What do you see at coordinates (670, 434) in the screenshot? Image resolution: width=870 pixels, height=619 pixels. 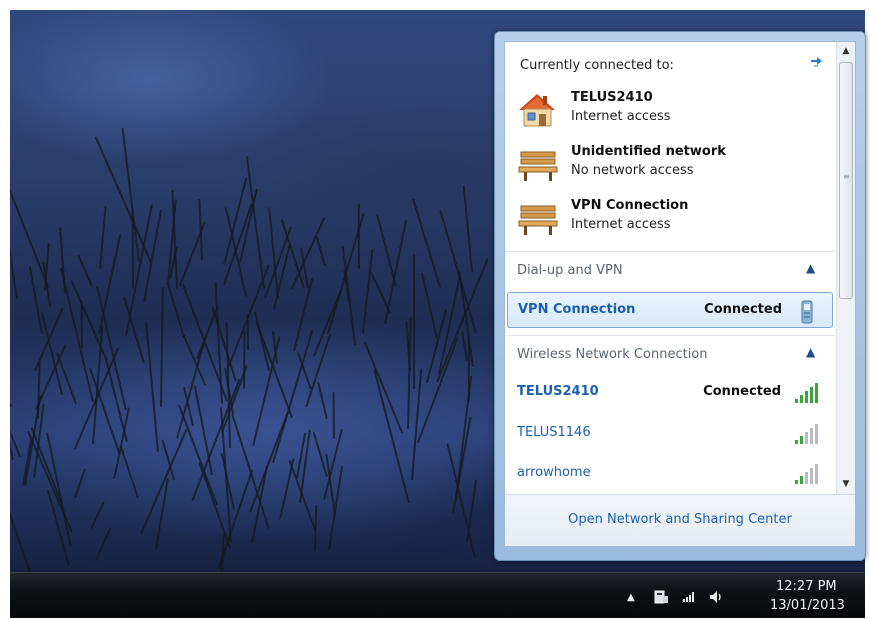 I see `network-item-telus1146: TELUS1146` at bounding box center [670, 434].